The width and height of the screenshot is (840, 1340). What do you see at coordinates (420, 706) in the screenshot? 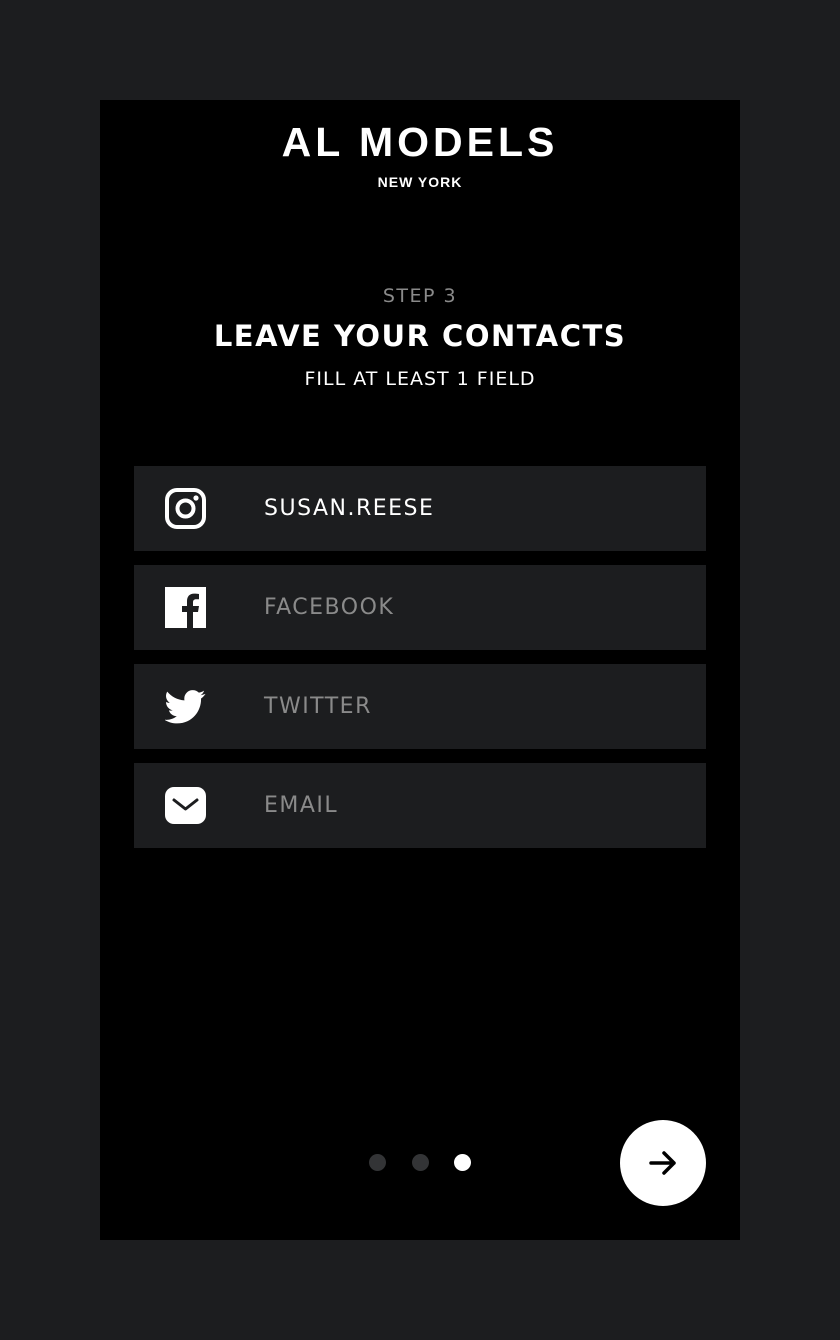
I see `twitter-field: TWITTER` at bounding box center [420, 706].